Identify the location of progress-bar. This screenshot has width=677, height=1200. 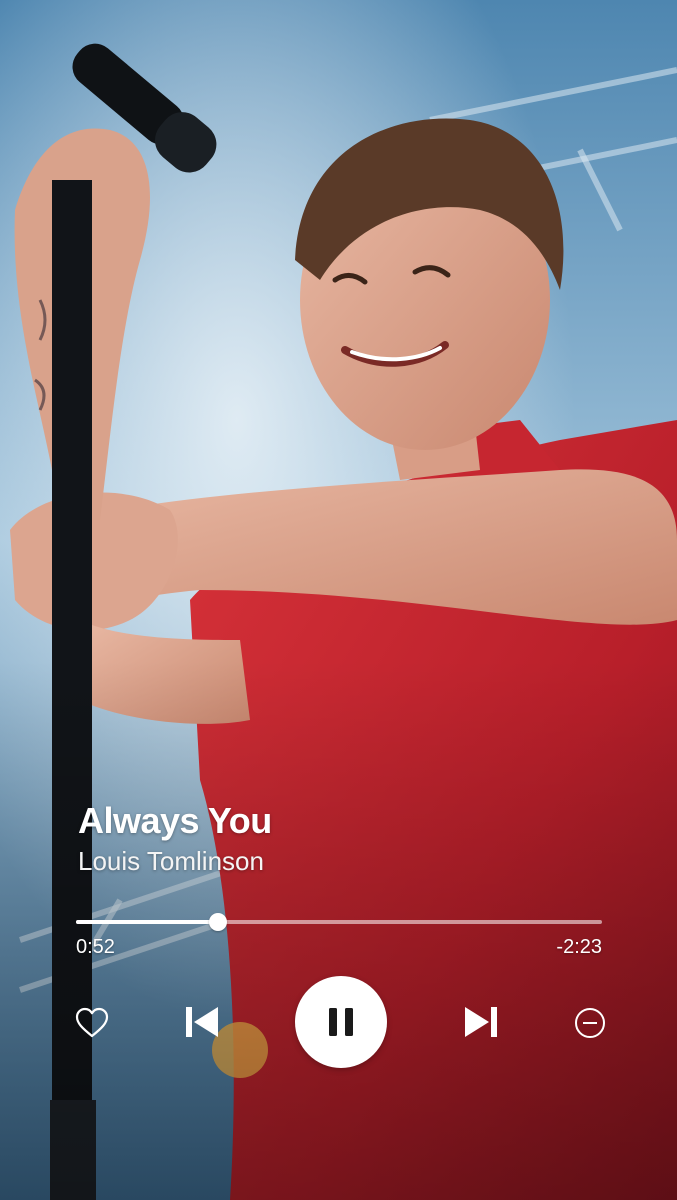
(339, 922).